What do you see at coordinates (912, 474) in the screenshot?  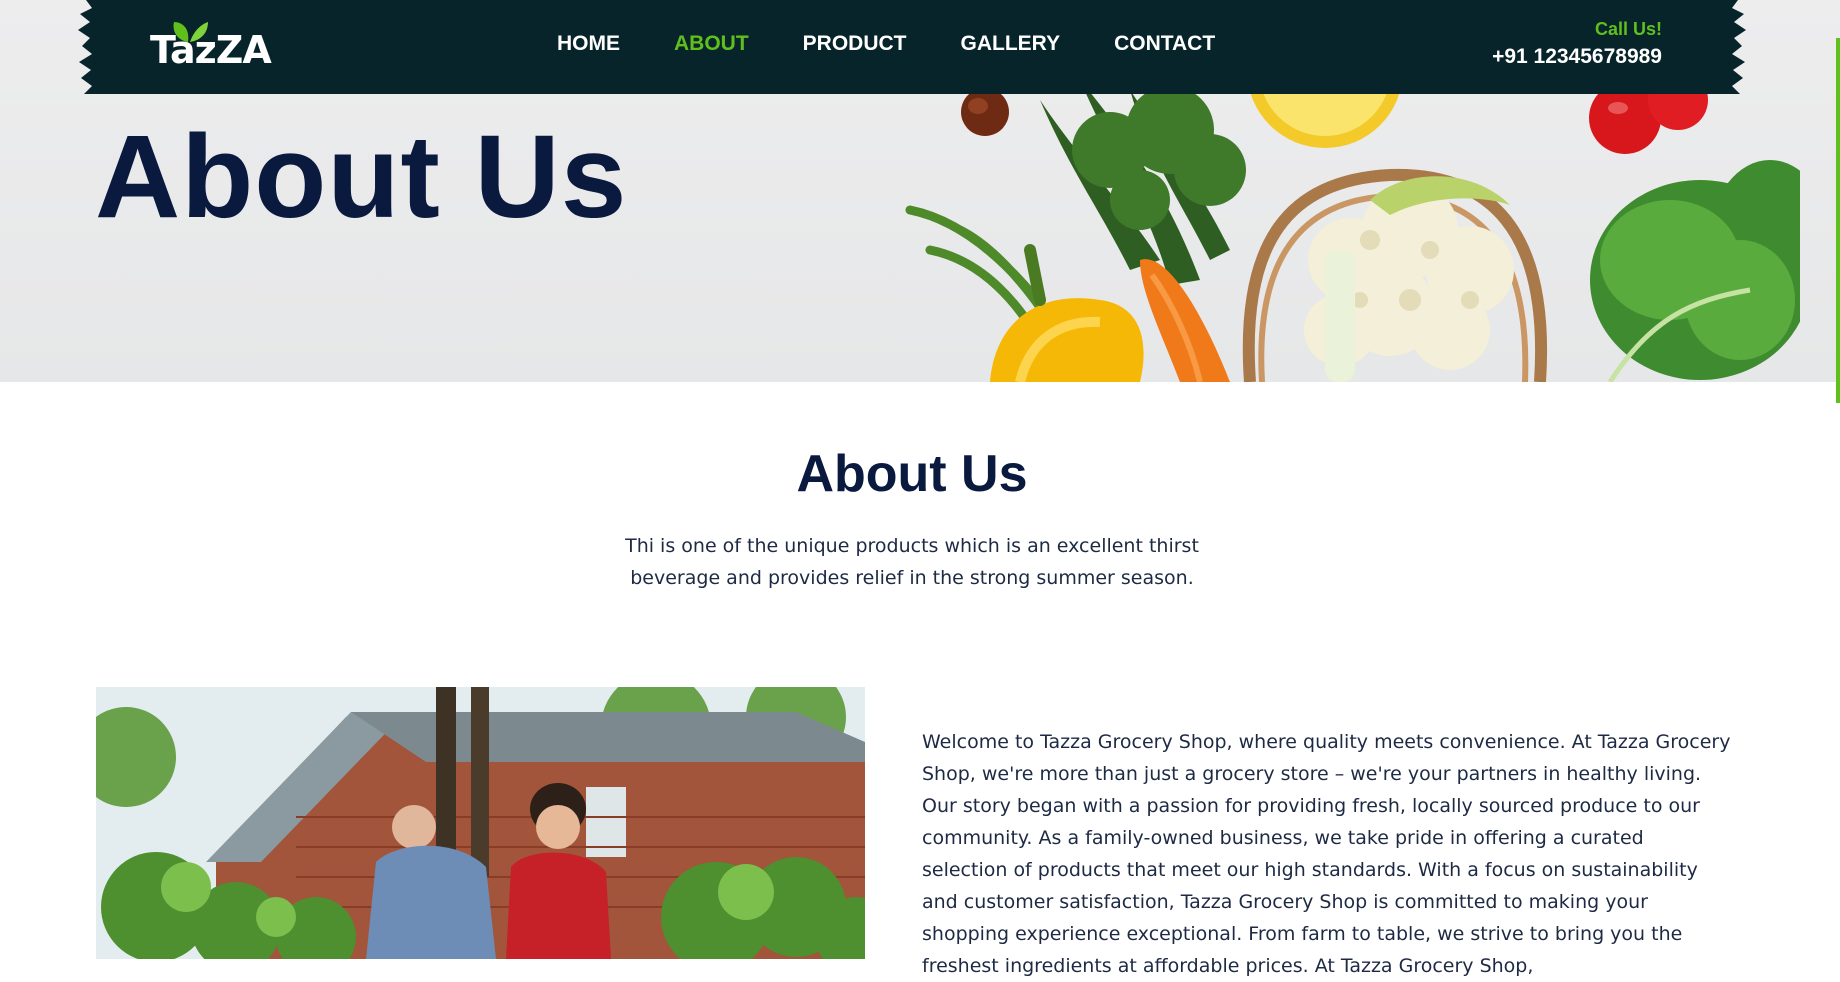 I see `section-title: About Us` at bounding box center [912, 474].